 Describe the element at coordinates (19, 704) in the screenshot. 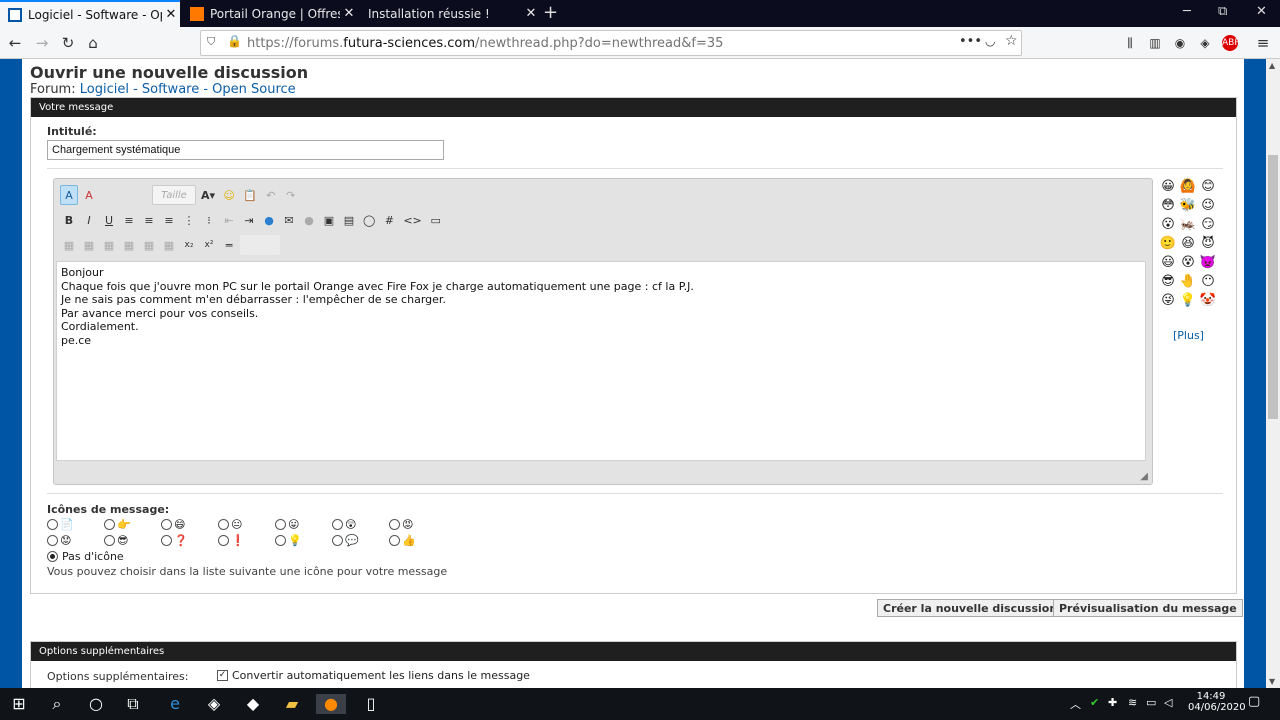

I see `windows-start-icon: ⊞` at that location.